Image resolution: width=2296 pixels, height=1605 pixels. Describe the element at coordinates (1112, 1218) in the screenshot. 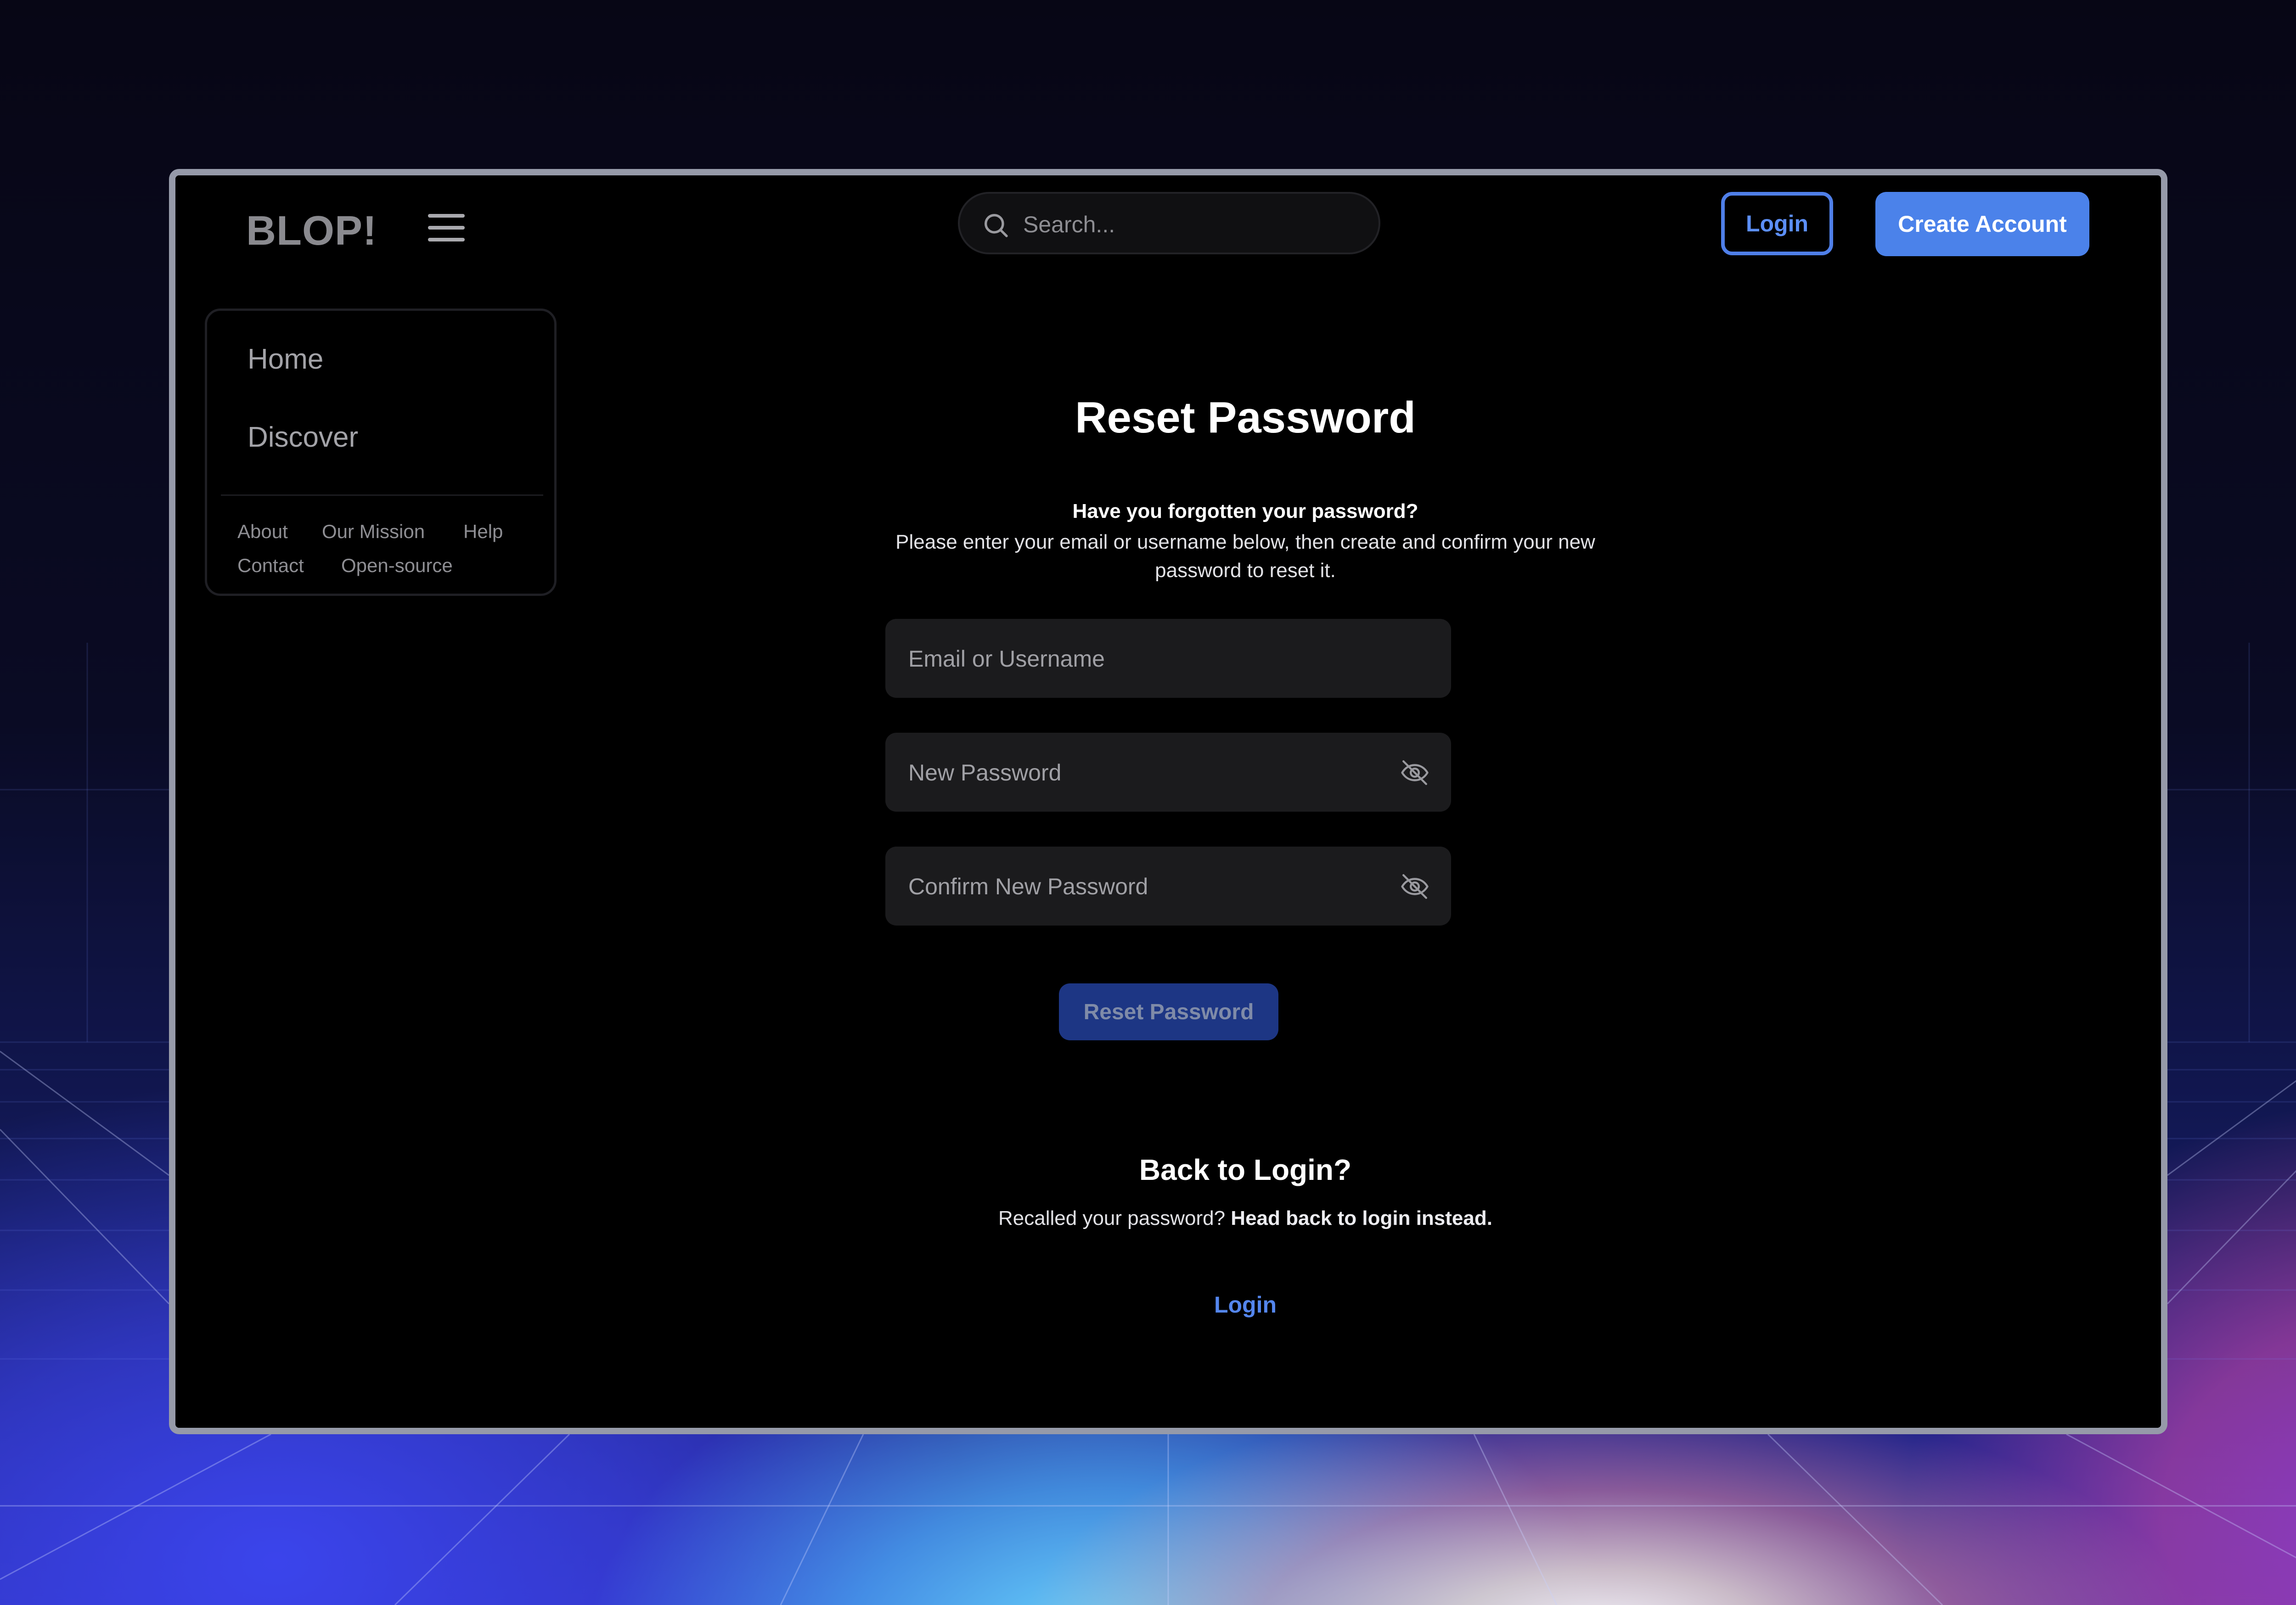

I see `back-text-plain: Recalled your password?` at that location.